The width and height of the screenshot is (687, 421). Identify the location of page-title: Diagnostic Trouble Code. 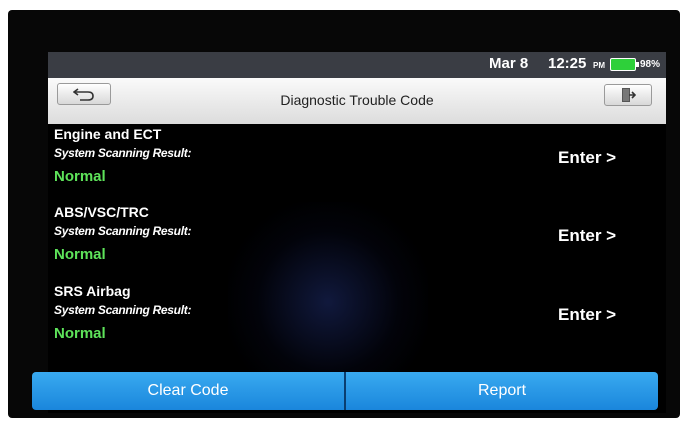
(357, 100).